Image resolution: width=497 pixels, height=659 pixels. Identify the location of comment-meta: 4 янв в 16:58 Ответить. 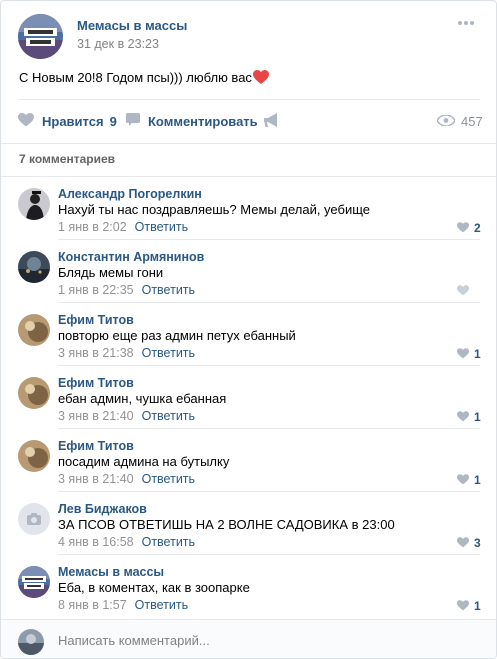
(126, 542).